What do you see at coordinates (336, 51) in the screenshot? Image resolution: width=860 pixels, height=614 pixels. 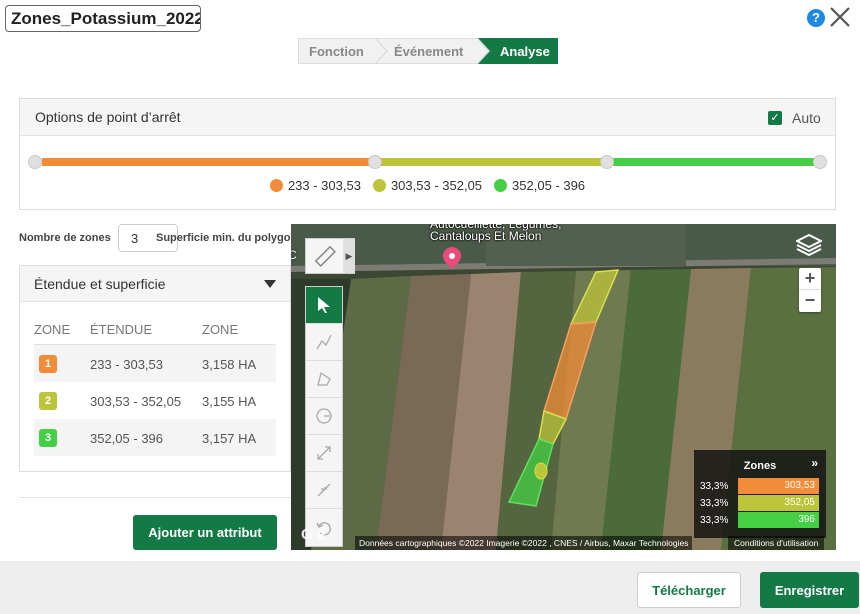 I see `step-label: Fonction` at bounding box center [336, 51].